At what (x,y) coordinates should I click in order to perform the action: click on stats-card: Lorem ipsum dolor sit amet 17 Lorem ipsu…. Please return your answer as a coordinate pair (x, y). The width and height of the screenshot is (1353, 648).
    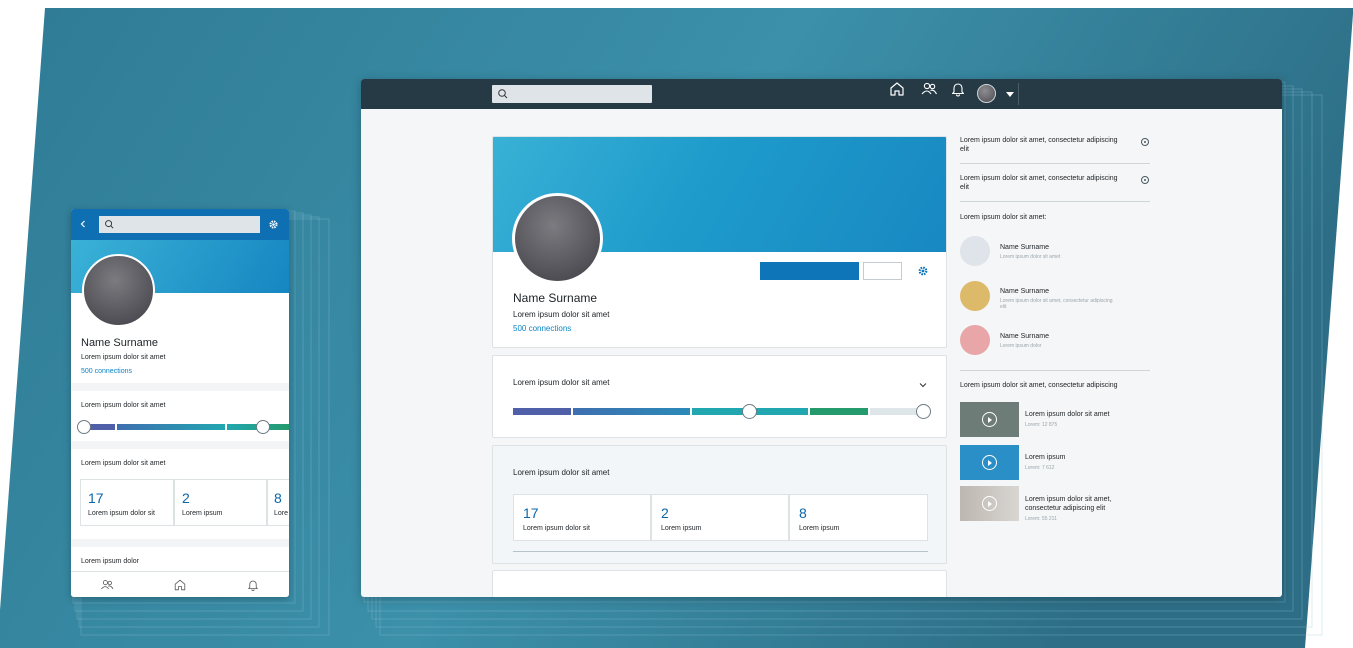
    Looking at the image, I should click on (719, 504).